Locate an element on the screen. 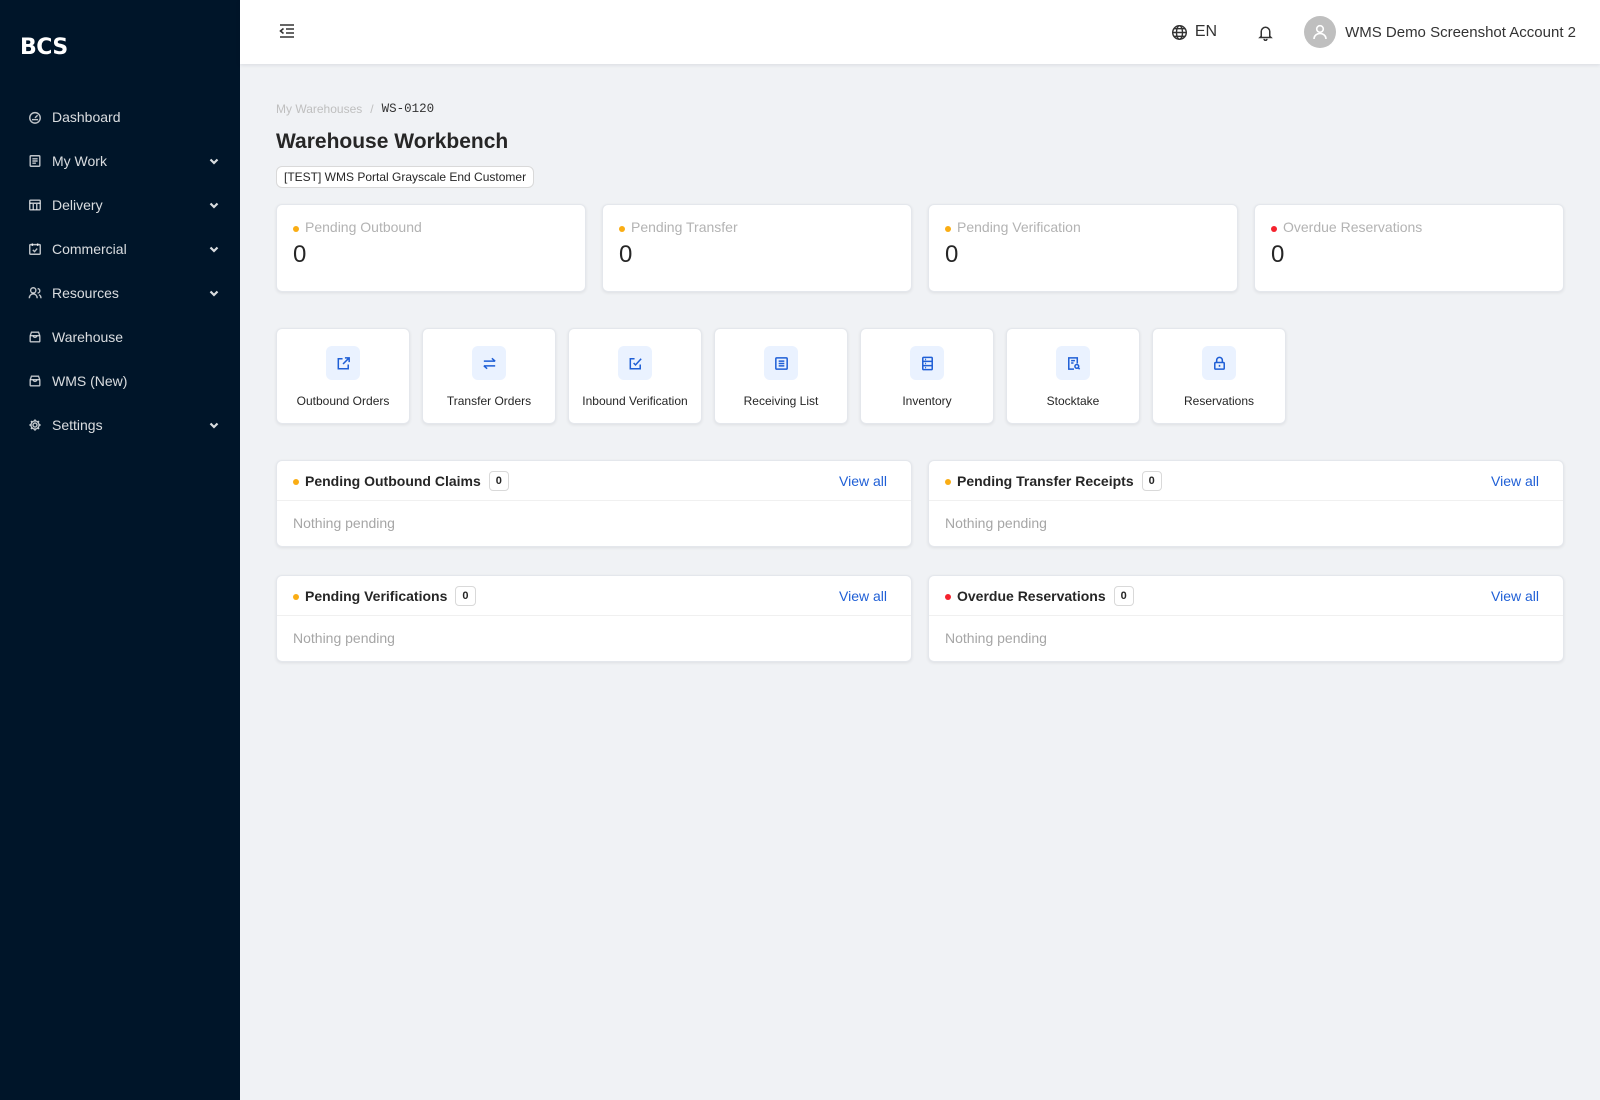 The image size is (1600, 1100). language-label: EN is located at coordinates (1206, 31).